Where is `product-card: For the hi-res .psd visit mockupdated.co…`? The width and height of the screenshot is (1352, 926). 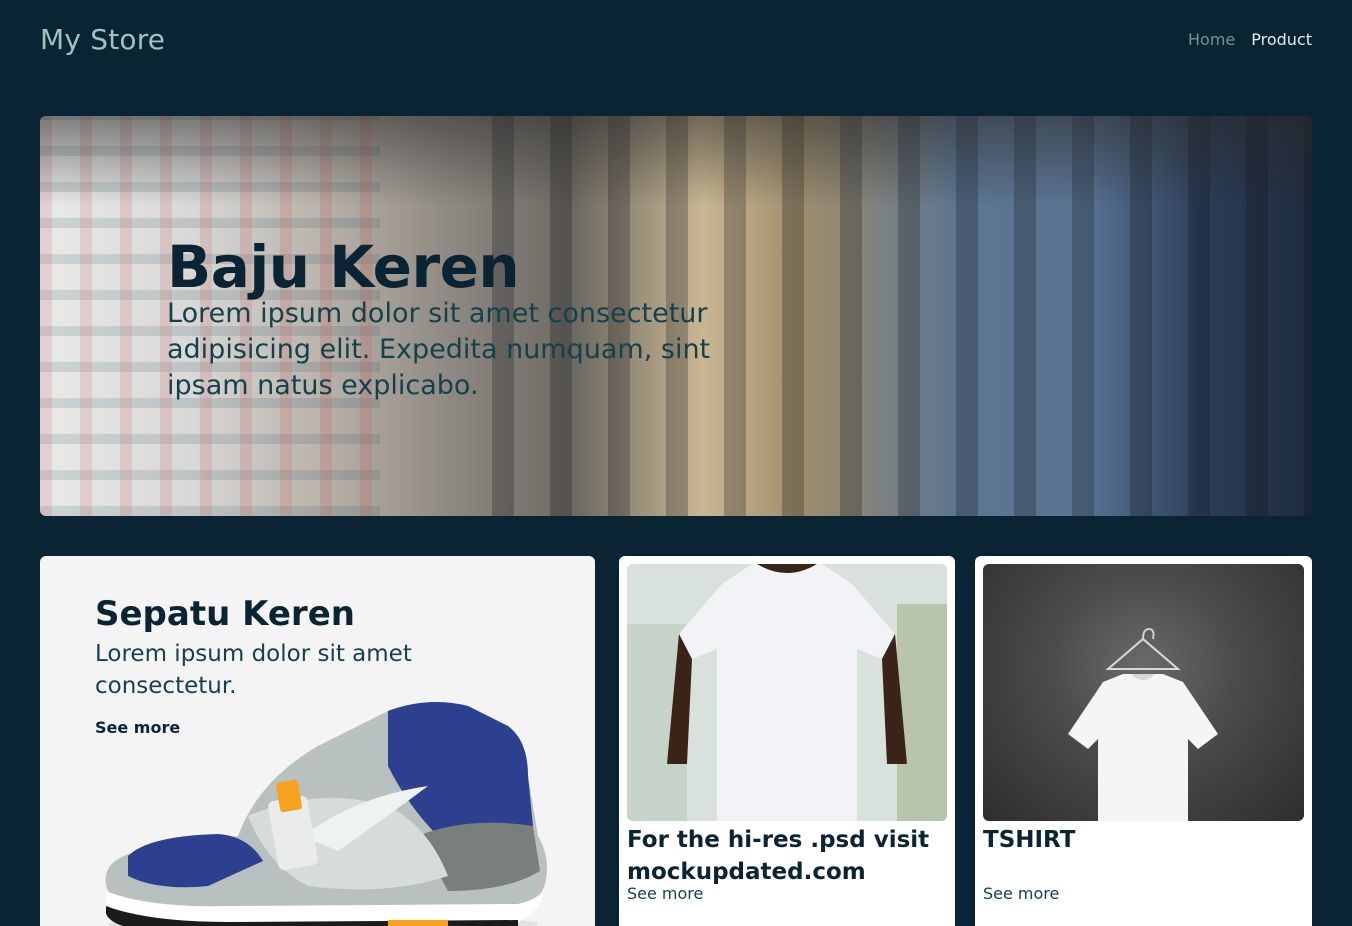 product-card: For the hi-res .psd visit mockupdated.co… is located at coordinates (787, 741).